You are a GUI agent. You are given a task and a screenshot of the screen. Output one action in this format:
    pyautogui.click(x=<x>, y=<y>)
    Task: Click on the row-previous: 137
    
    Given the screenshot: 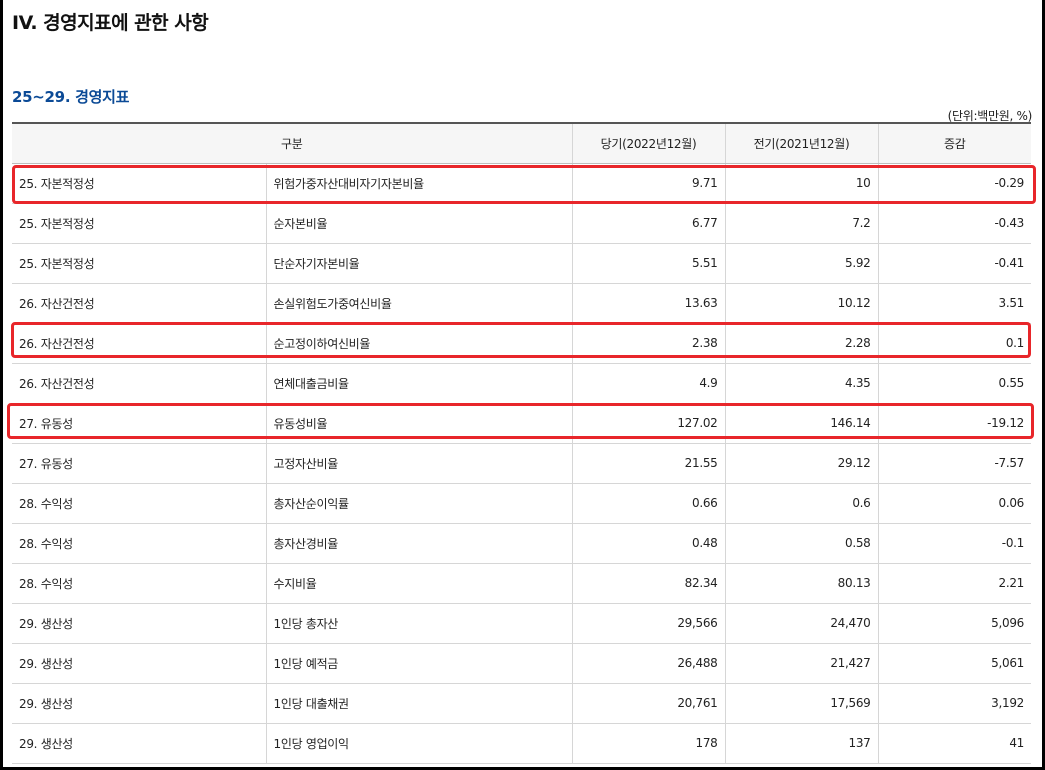 What is the action you would take?
    pyautogui.click(x=801, y=743)
    